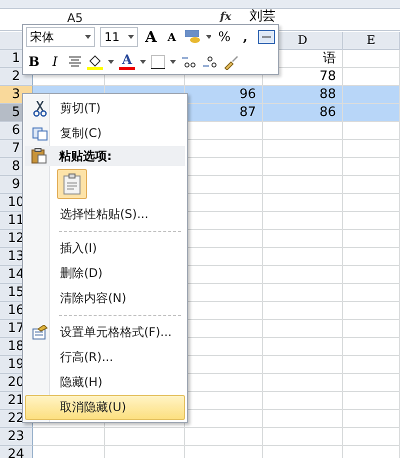 Image resolution: width=400 pixels, height=458 pixels. I want to click on name-box: A5, so click(75, 18).